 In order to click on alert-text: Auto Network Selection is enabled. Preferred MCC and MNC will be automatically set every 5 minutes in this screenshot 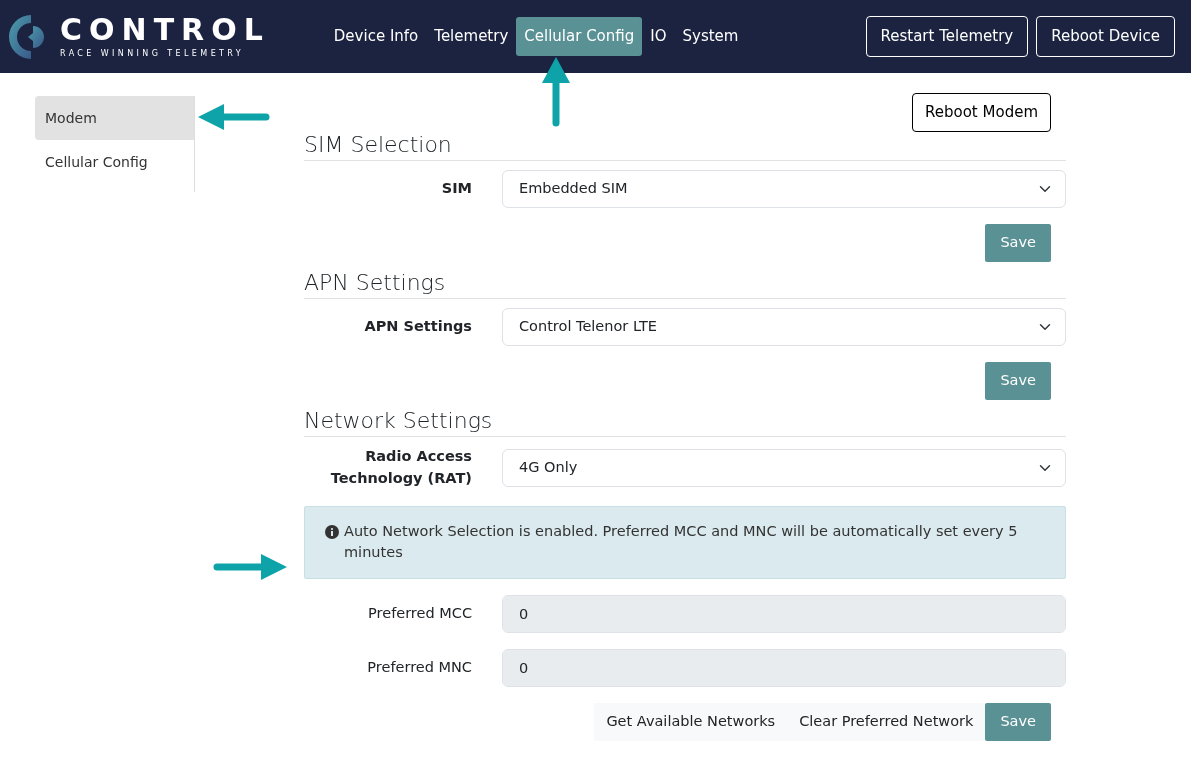, I will do `click(681, 542)`.